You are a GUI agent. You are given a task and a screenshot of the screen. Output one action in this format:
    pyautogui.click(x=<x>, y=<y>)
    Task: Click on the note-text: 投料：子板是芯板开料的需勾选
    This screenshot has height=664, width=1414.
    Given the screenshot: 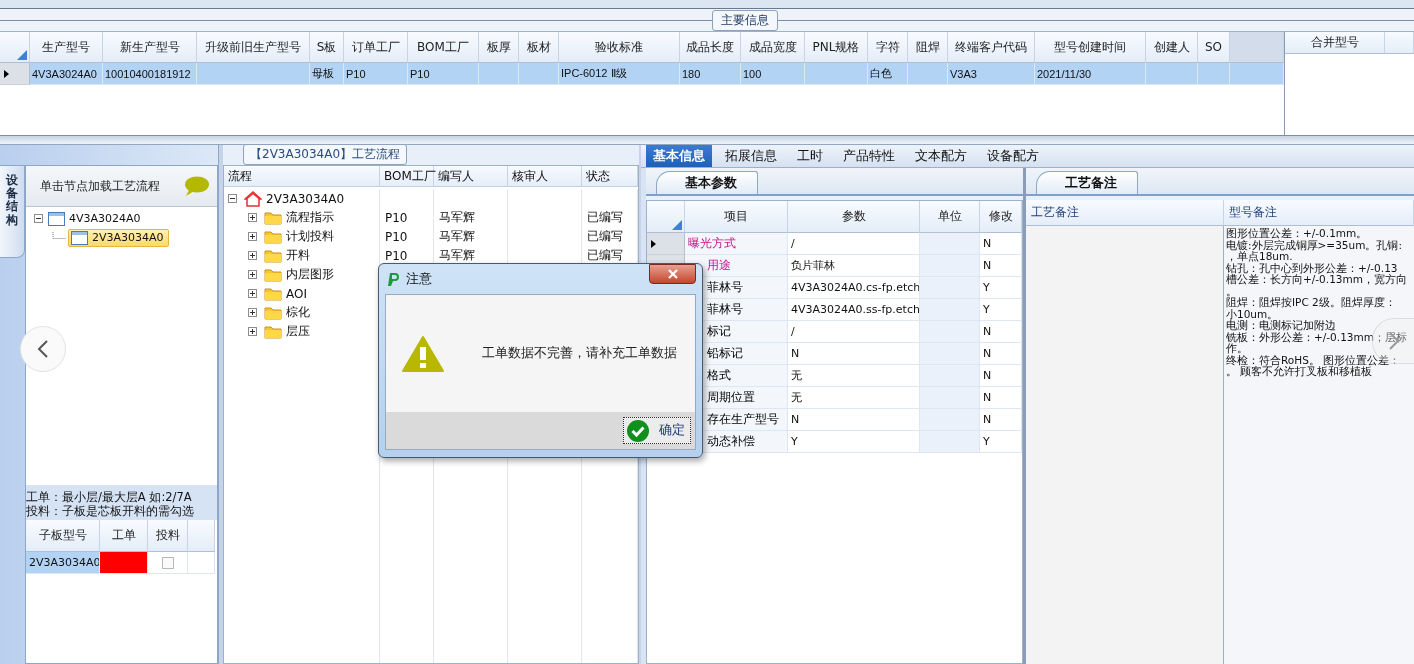 What is the action you would take?
    pyautogui.click(x=110, y=511)
    